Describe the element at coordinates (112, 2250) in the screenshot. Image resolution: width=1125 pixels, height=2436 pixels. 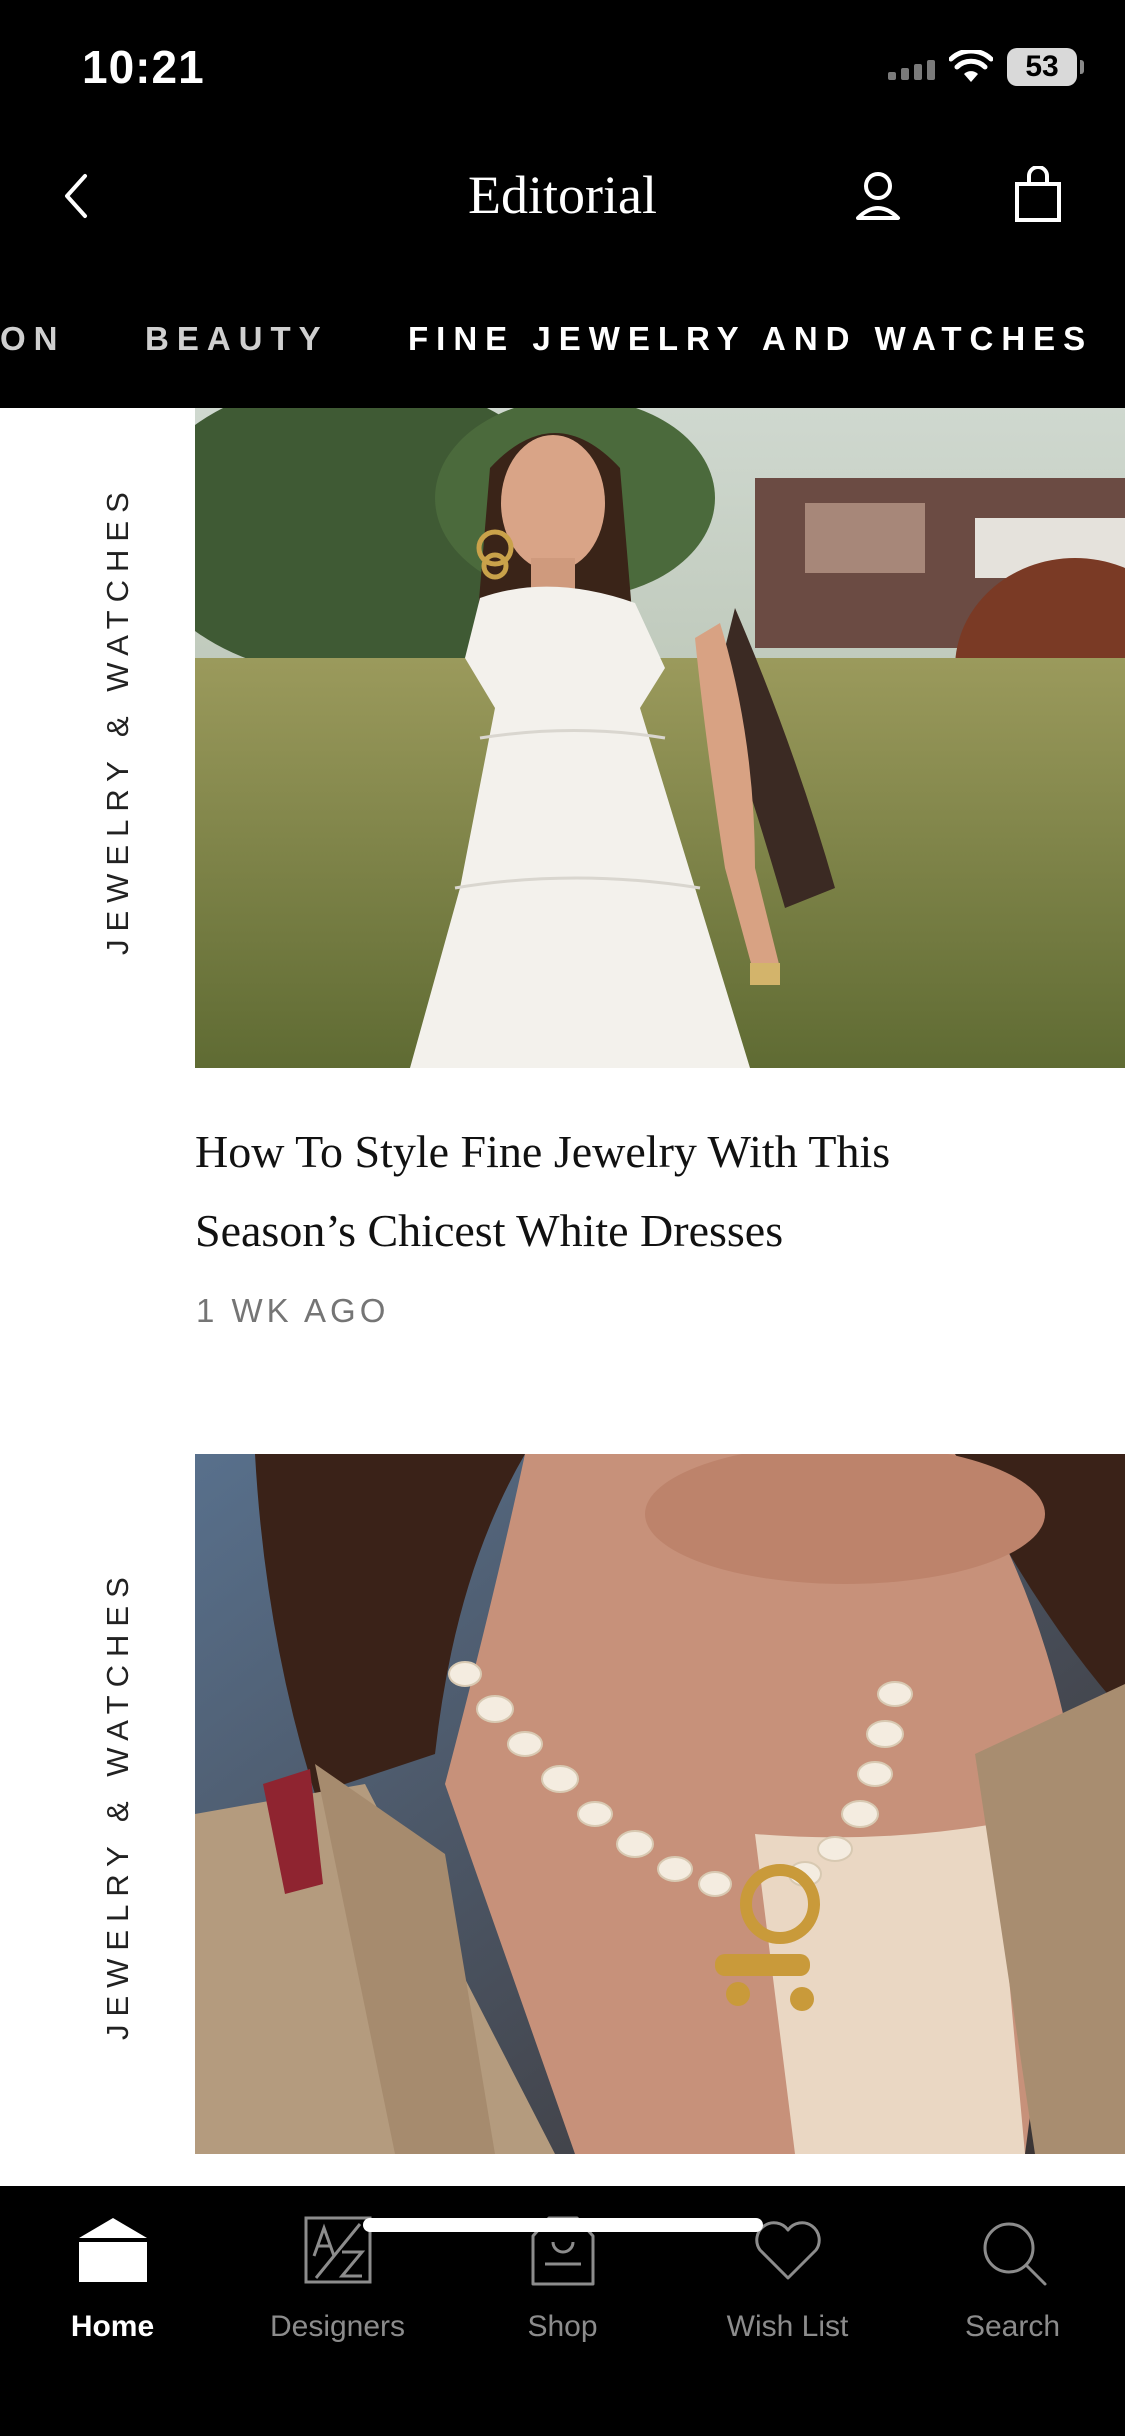
I see `home-icon` at that location.